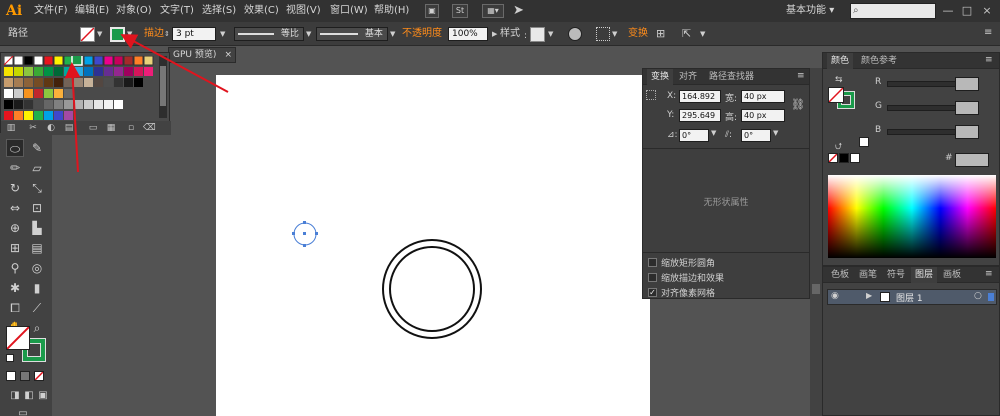  I want to click on h-label: 高:, so click(731, 118).